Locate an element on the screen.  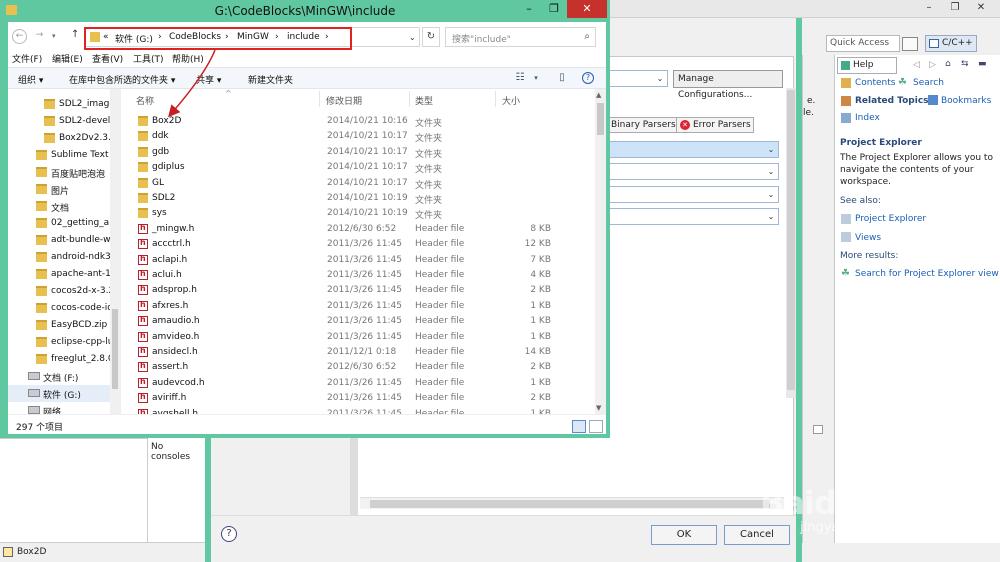
file-row: ddk 2014/10/21 10:17 文件夹 is located at coordinates (358, 136).